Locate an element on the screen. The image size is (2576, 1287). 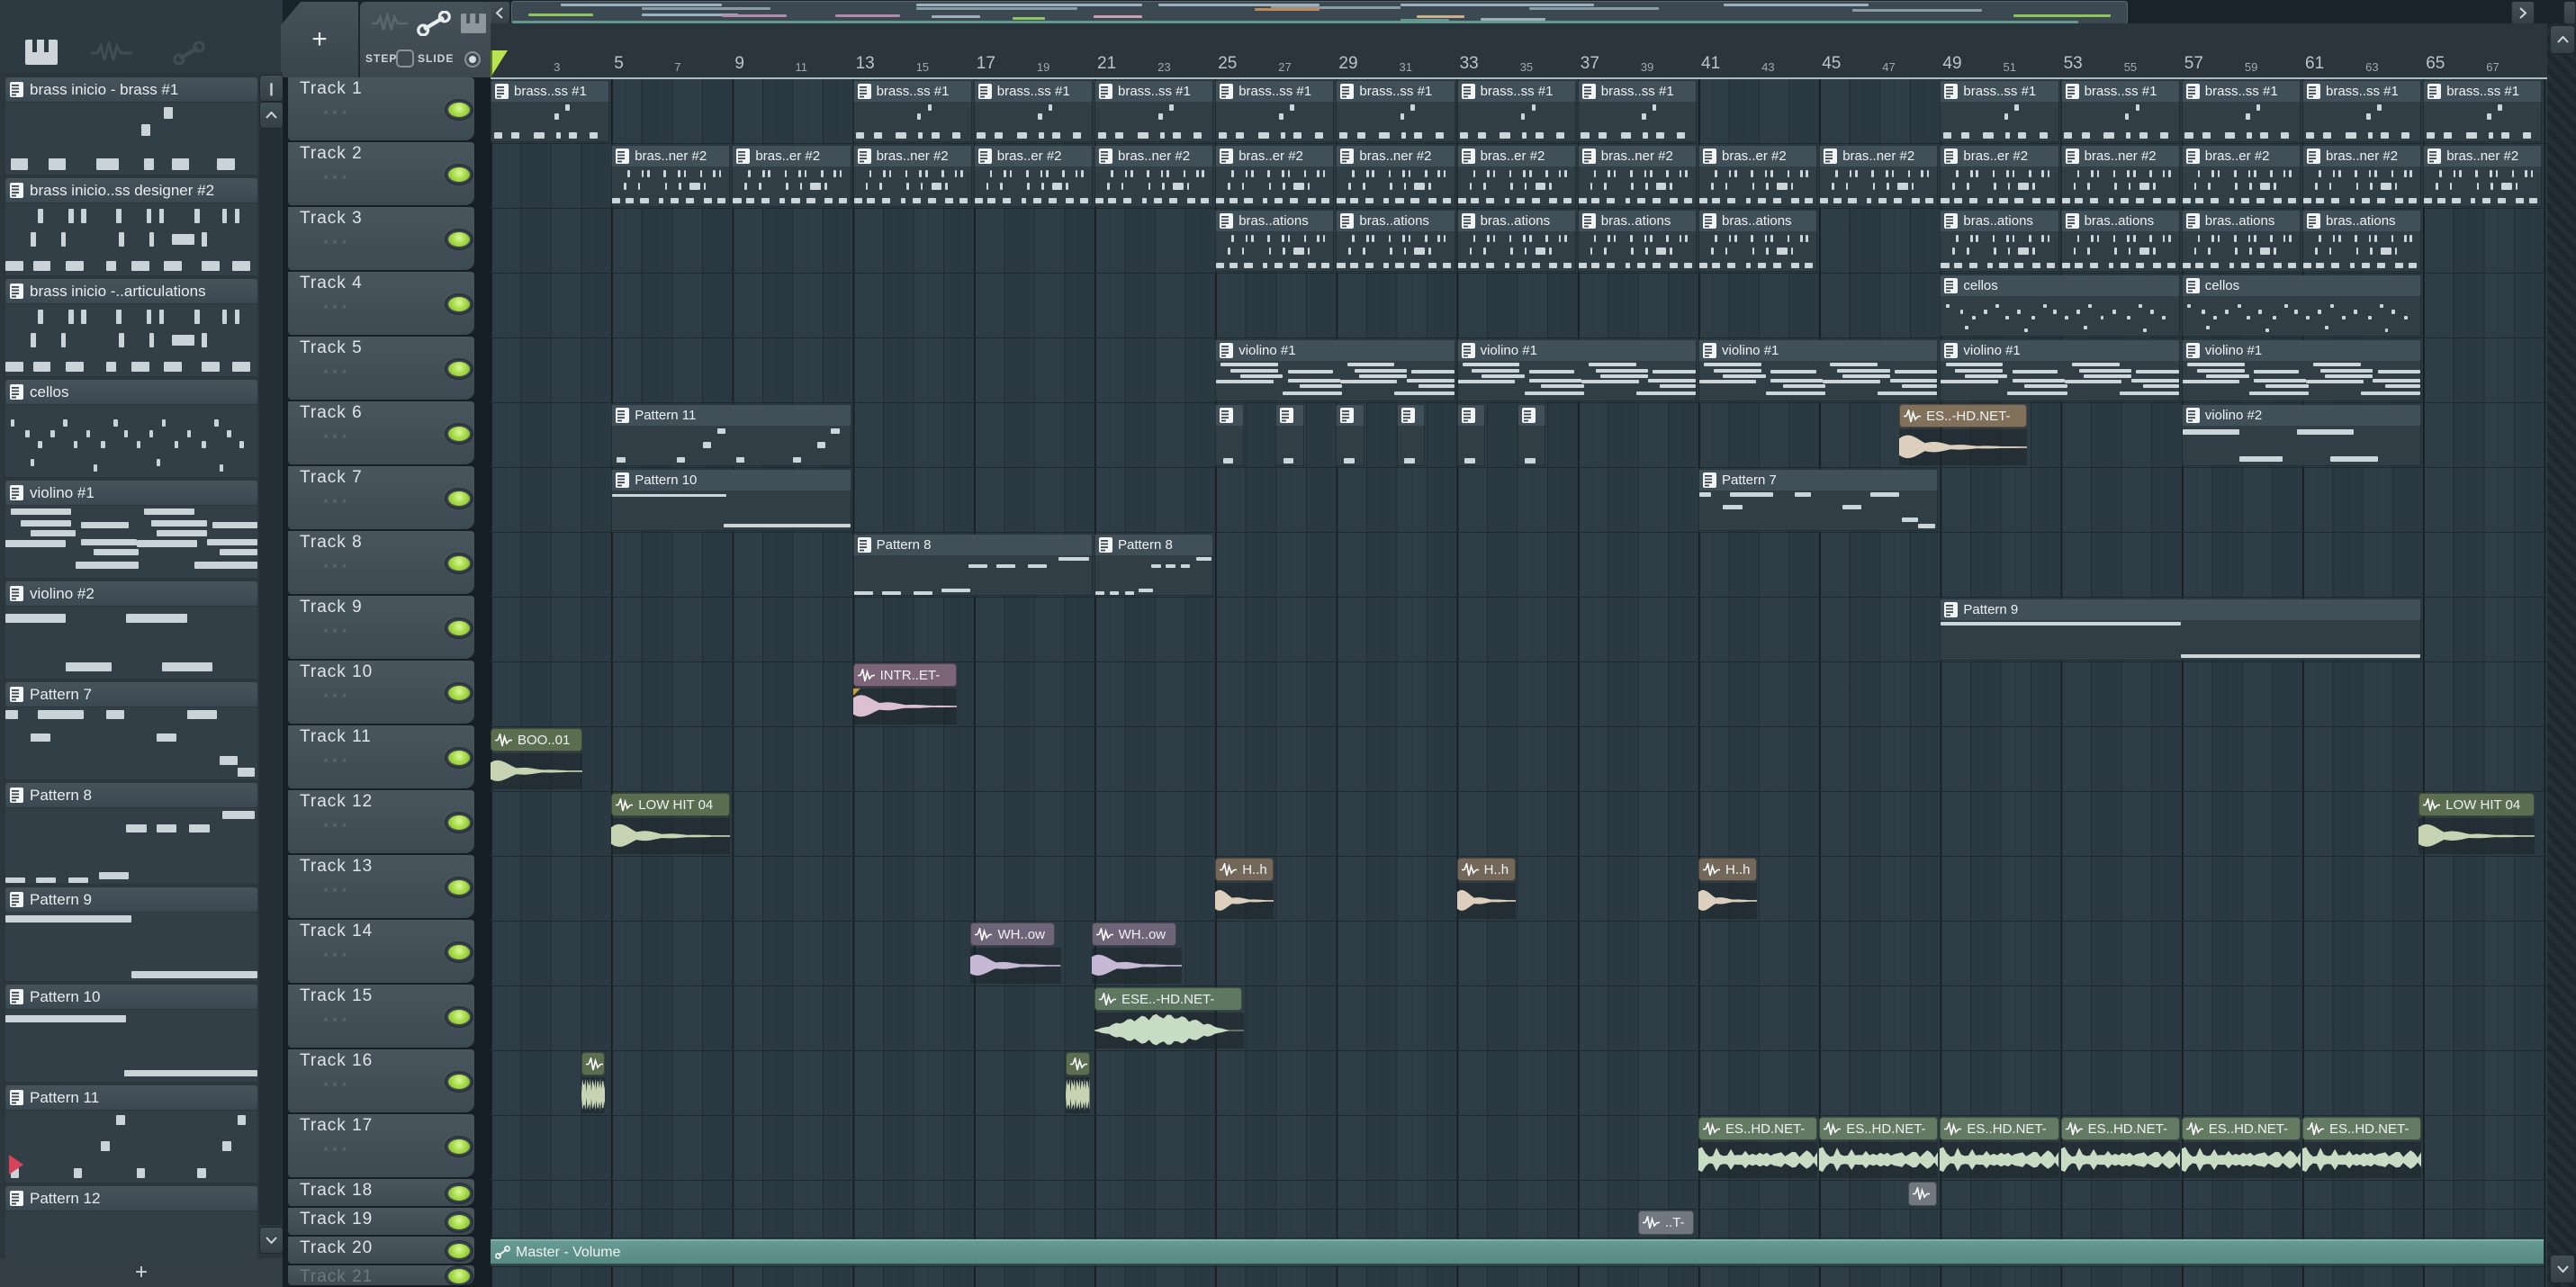
pattern-card: Pattern 8 is located at coordinates (131, 834).